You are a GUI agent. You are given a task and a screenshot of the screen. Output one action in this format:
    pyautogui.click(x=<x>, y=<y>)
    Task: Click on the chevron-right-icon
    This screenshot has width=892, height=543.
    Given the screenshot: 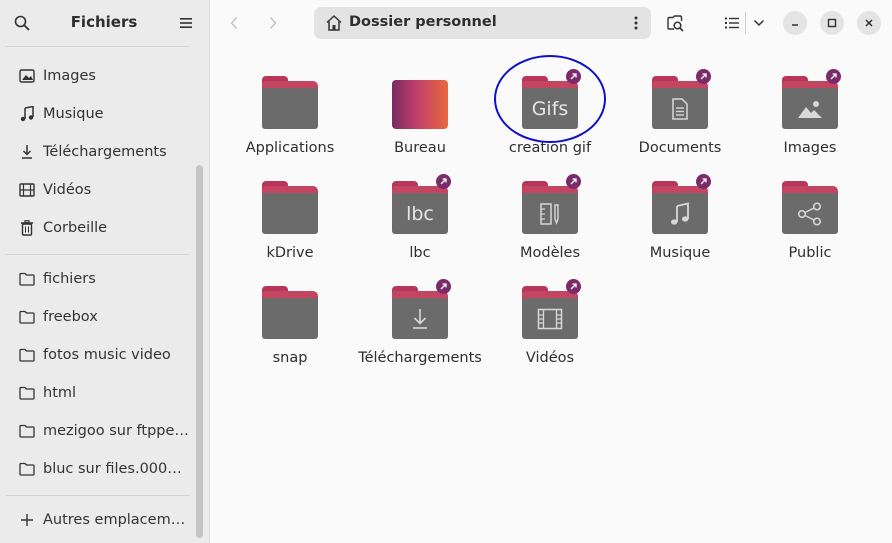 What is the action you would take?
    pyautogui.click(x=273, y=23)
    